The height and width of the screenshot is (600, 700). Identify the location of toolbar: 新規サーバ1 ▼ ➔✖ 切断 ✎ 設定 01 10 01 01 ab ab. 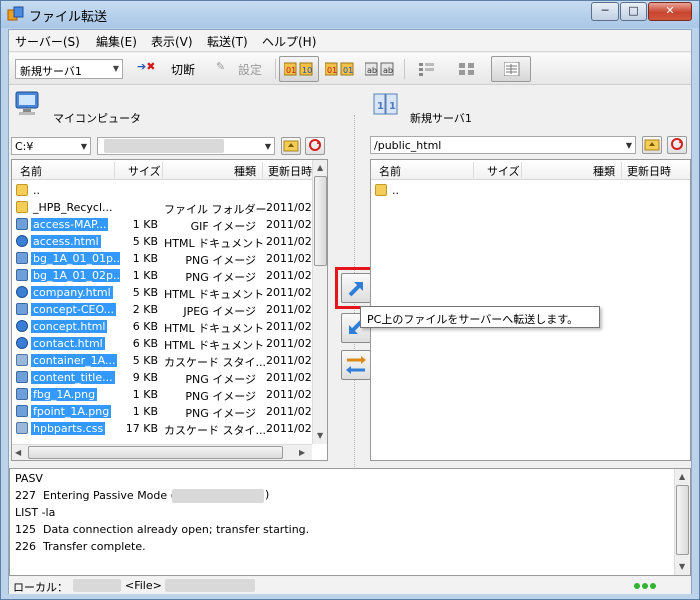
(350, 69).